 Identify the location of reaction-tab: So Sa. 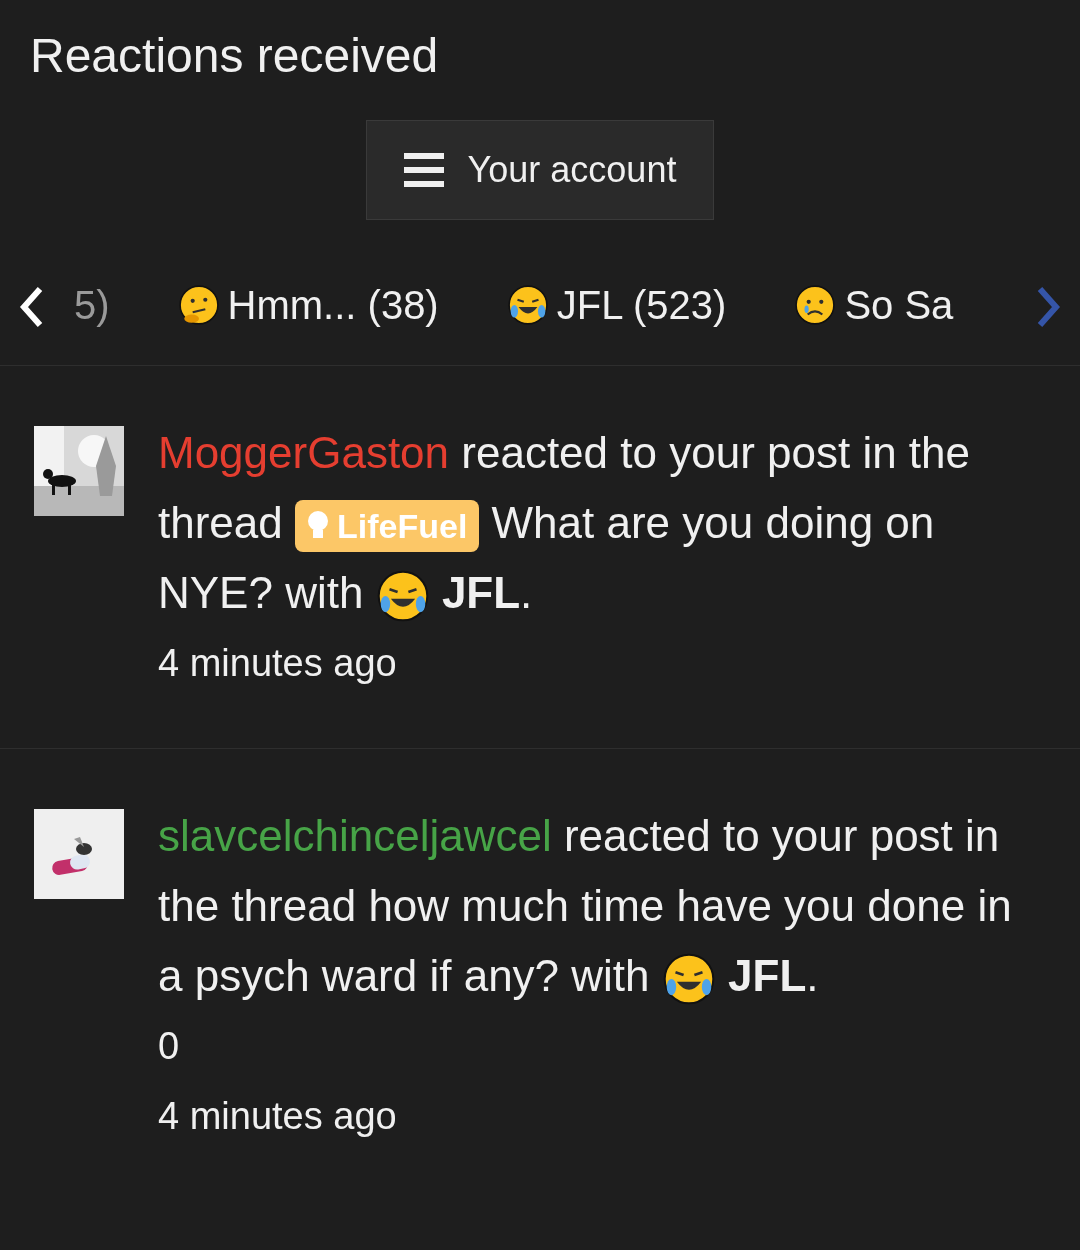
(874, 306).